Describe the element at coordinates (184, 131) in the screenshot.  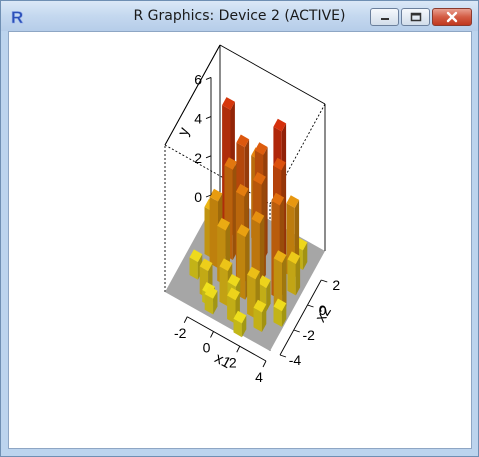
I see `z-axis-label: y` at that location.